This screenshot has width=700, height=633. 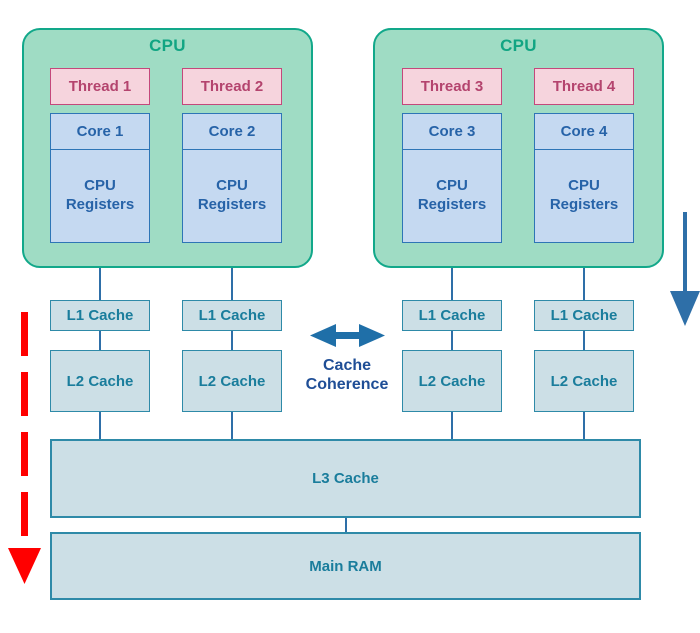 I want to click on registers-box-1: CPU Registers, so click(x=100, y=196).